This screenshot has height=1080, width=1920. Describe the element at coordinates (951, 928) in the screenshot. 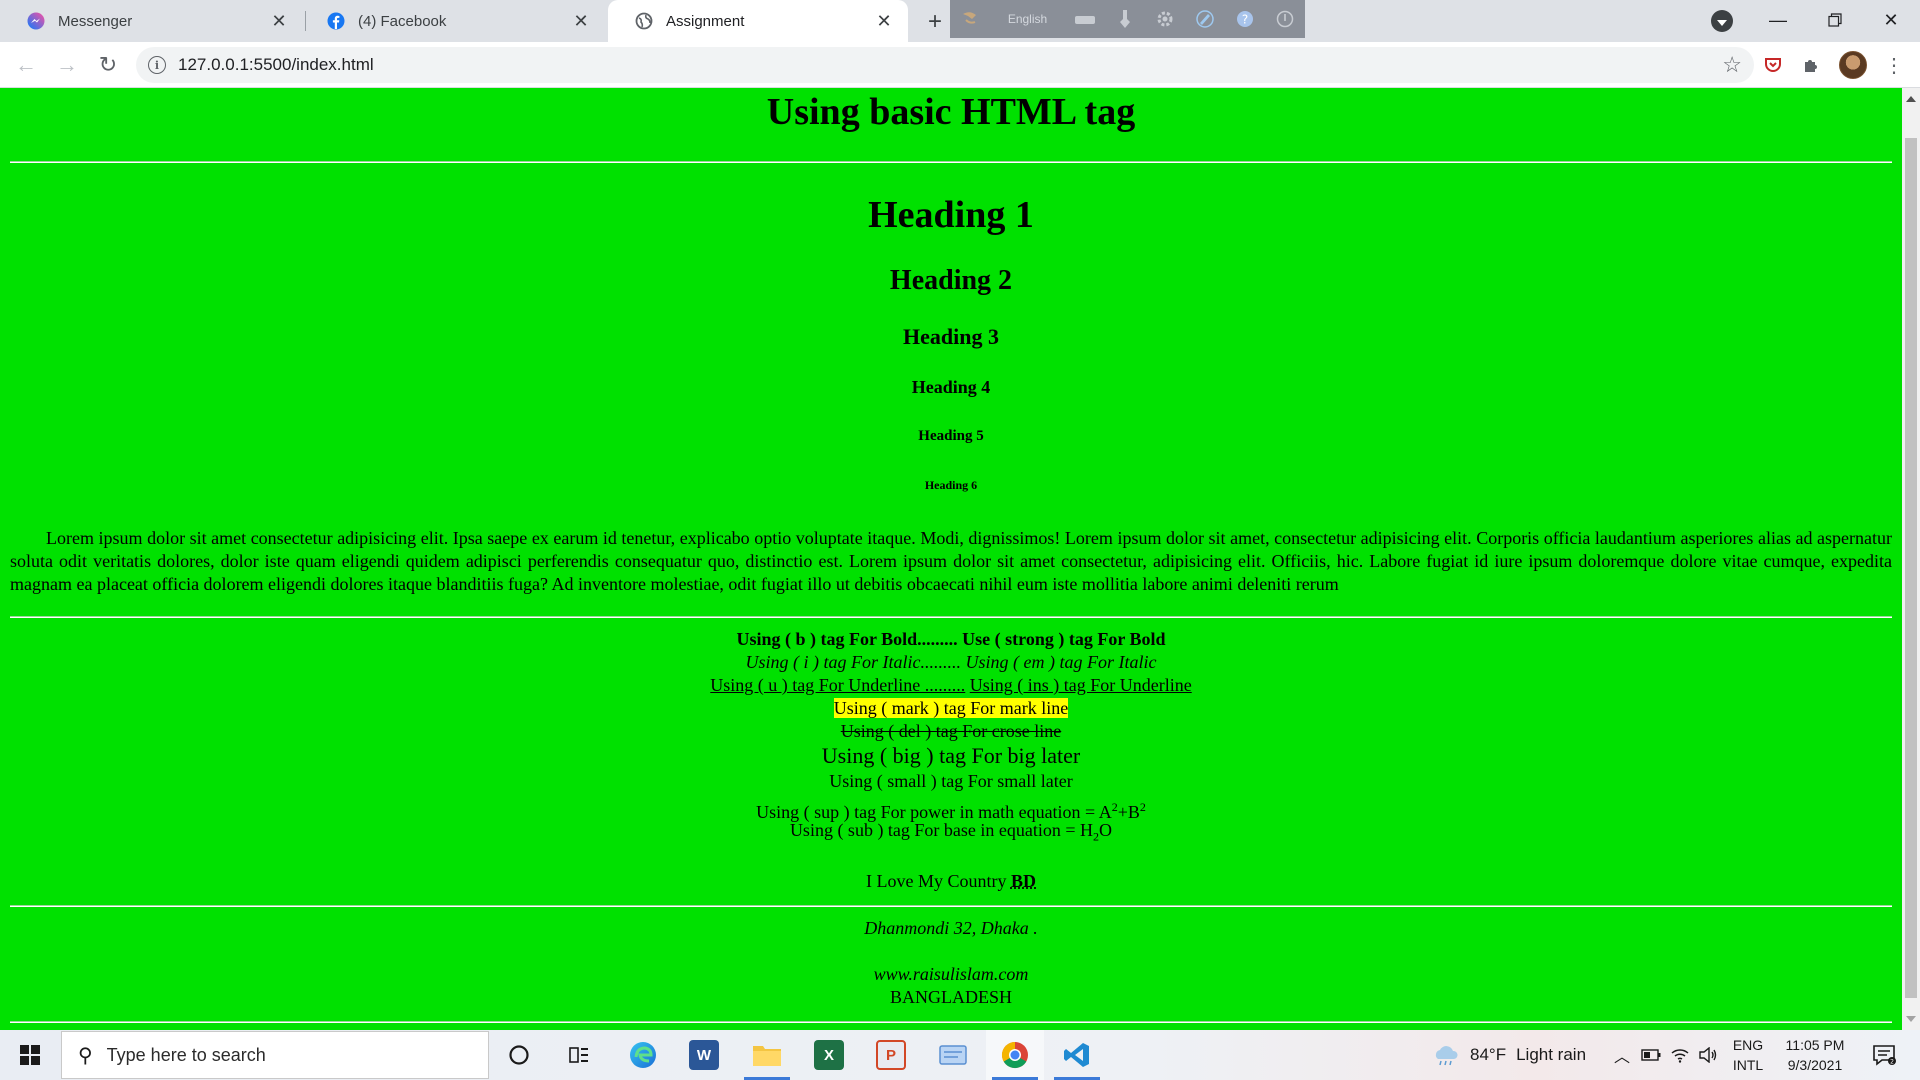

I see `address-text: Dhanmondi 32, Dhaka .` at that location.